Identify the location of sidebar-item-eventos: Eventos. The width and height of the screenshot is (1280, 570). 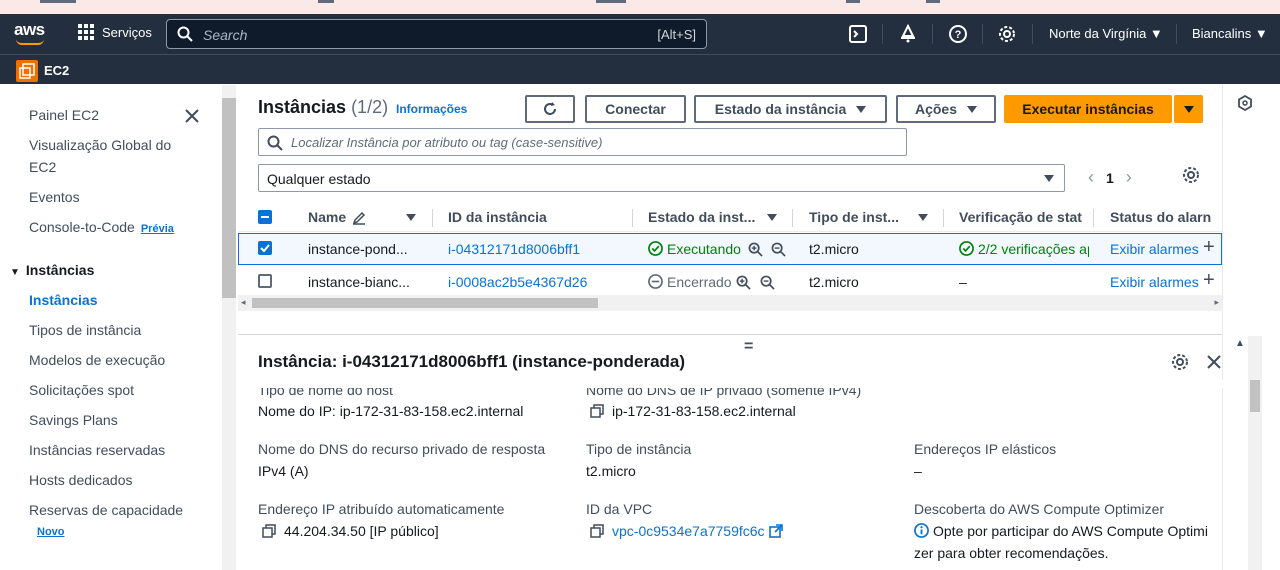
(109, 197).